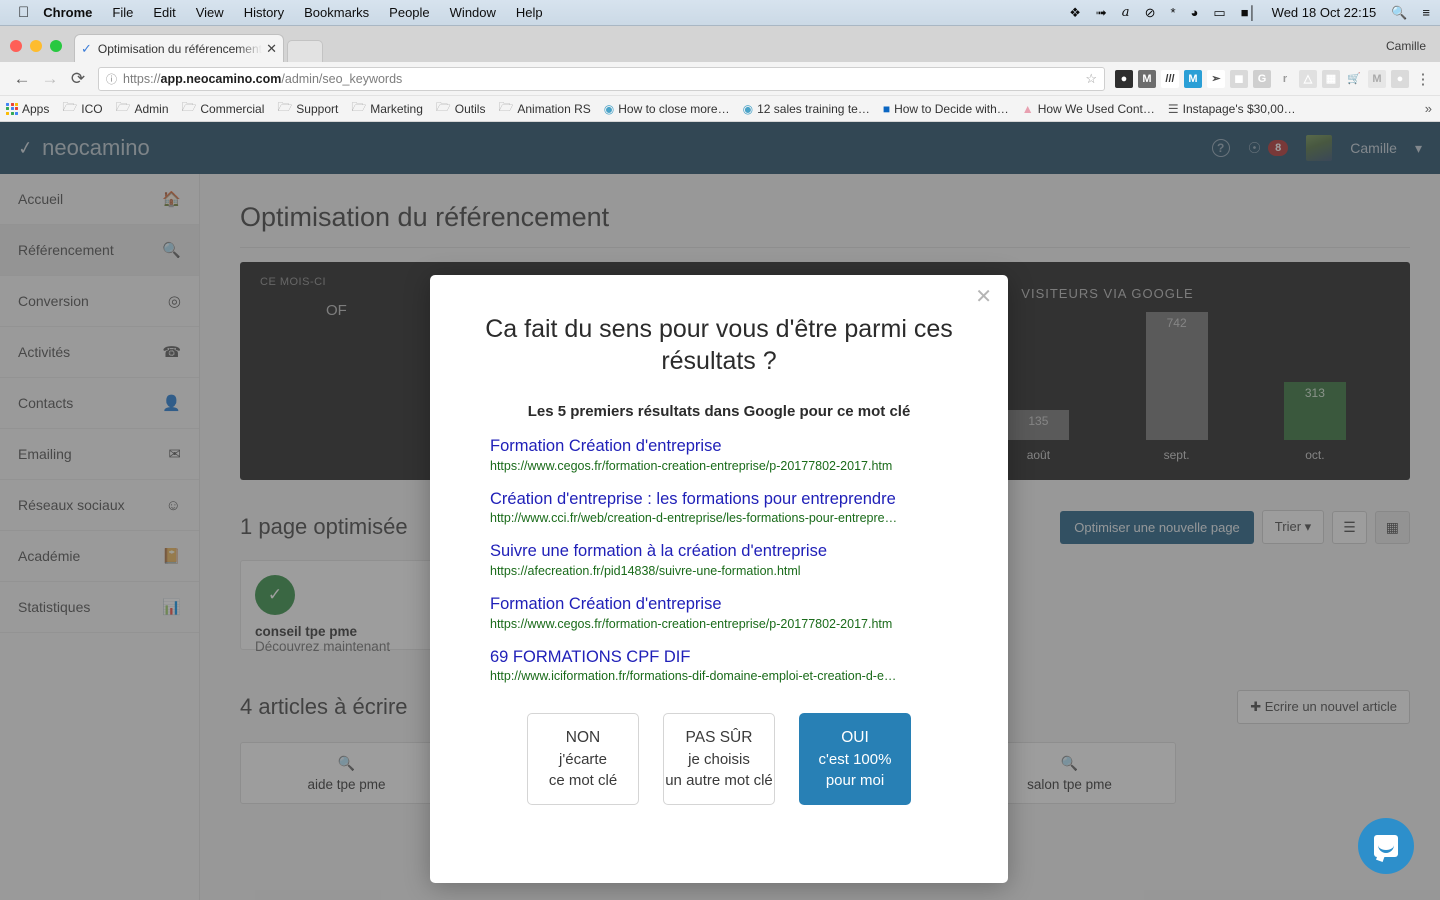  I want to click on bookmark-support: 🗁 Support, so click(307, 108).